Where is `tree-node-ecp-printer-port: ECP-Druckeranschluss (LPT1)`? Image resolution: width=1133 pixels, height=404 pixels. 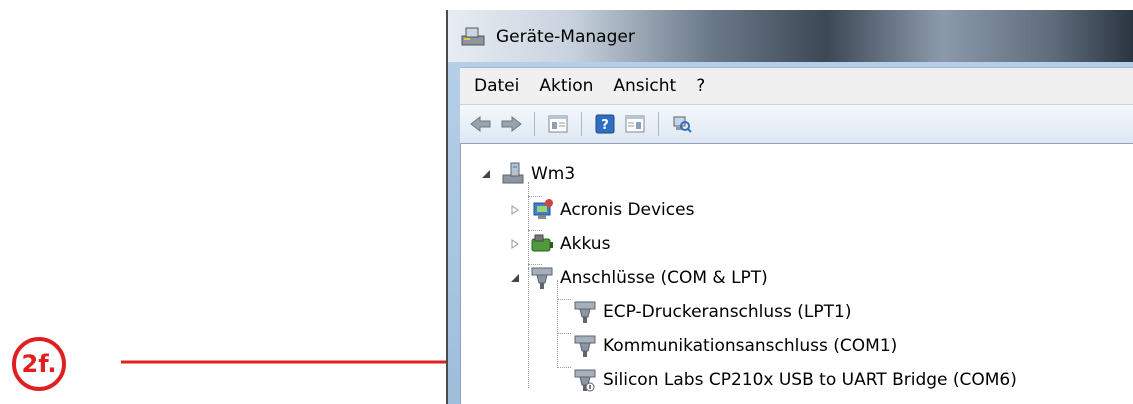
tree-node-ecp-printer-port: ECP-Druckeranschluss (LPT1) is located at coordinates (711, 312).